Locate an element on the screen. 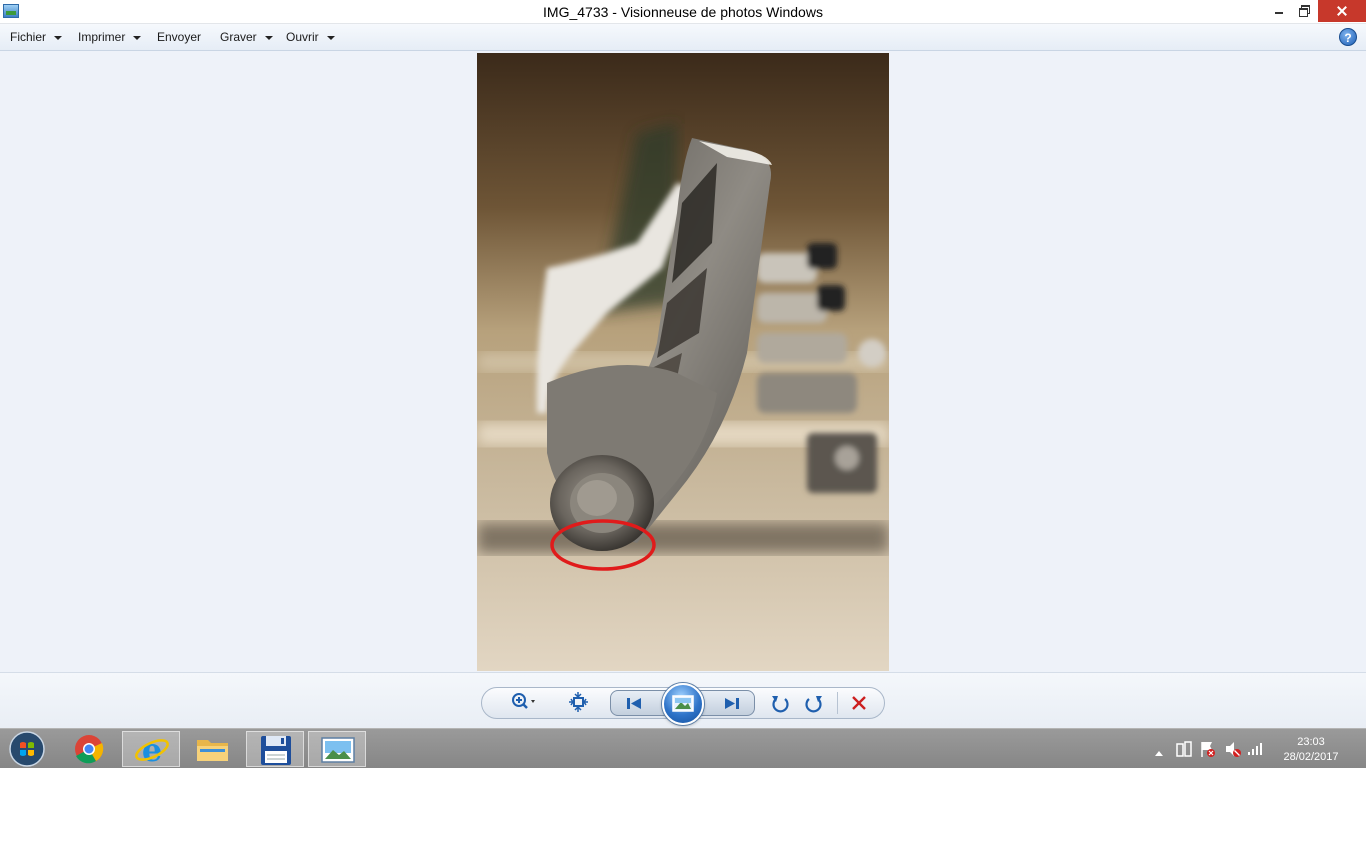 This screenshot has height=852, width=1366. internet-explorer-icon: e is located at coordinates (152, 750).